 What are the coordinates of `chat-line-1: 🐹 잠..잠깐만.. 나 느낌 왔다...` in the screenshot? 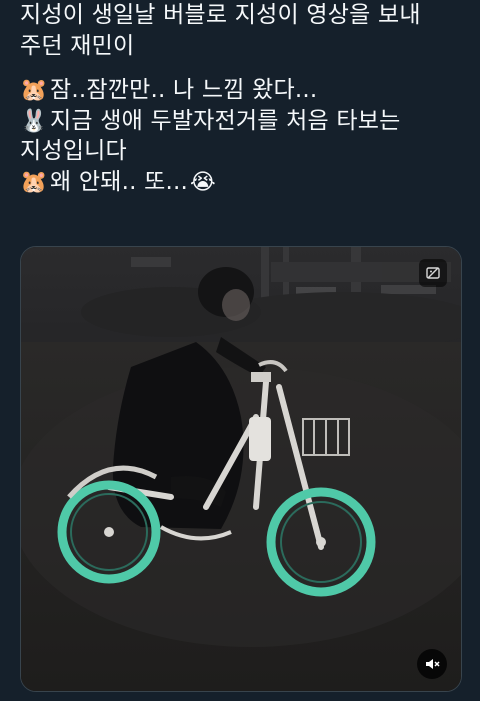 It's located at (245, 90).